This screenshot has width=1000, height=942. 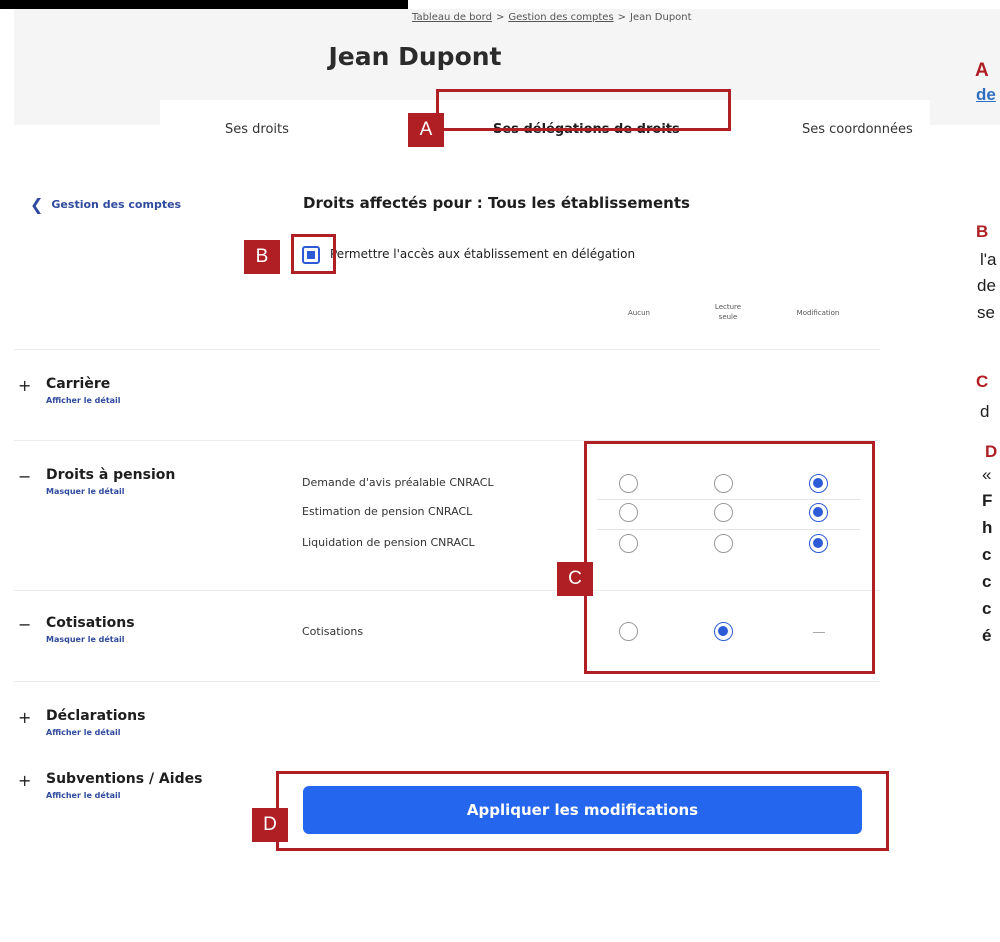 What do you see at coordinates (124, 779) in the screenshot?
I see `group-title: Subventions / Aides` at bounding box center [124, 779].